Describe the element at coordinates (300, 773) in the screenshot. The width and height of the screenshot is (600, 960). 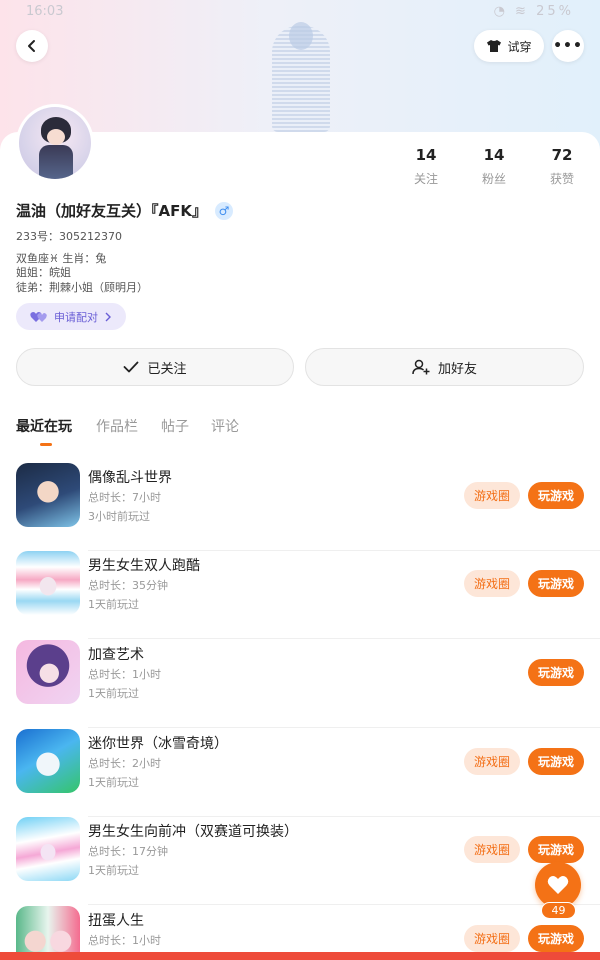
I see `list-item: 迷你世界（冰雪奇境） 总时长：2小时 1天前玩过 游戏圈 玩游戏` at that location.